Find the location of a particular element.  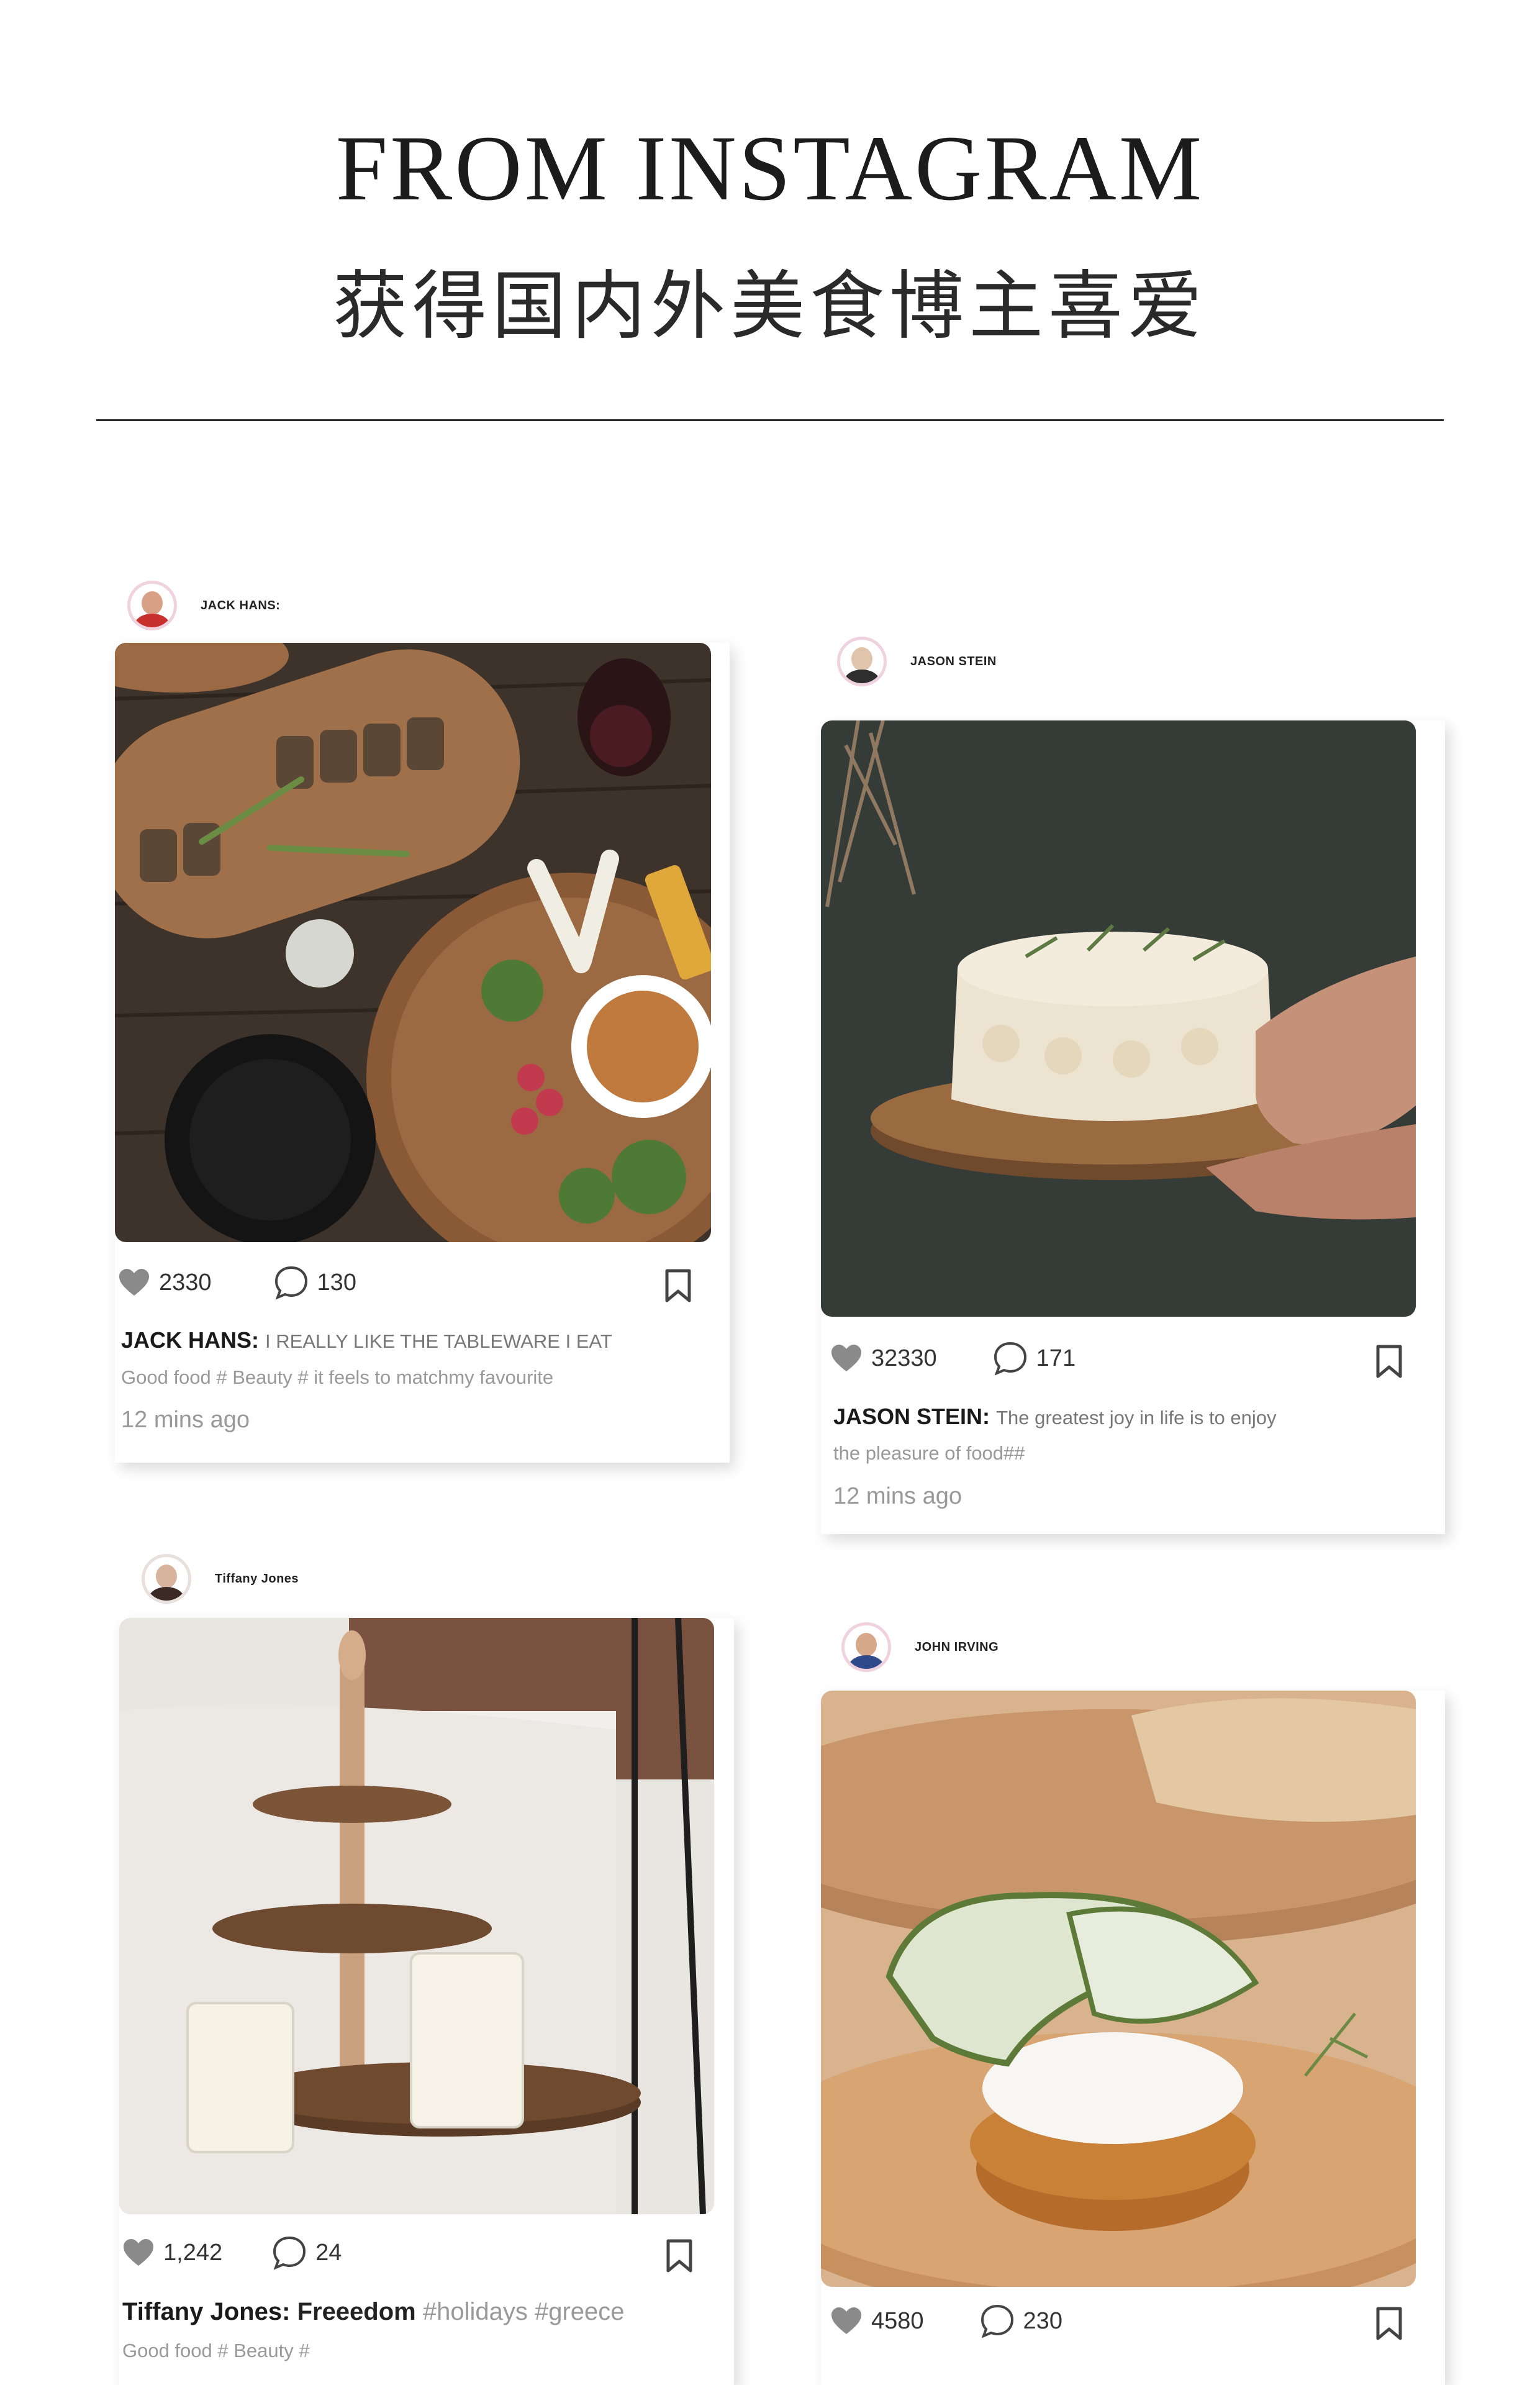

post-3-user: Tiffany Jones is located at coordinates (221, 1579).